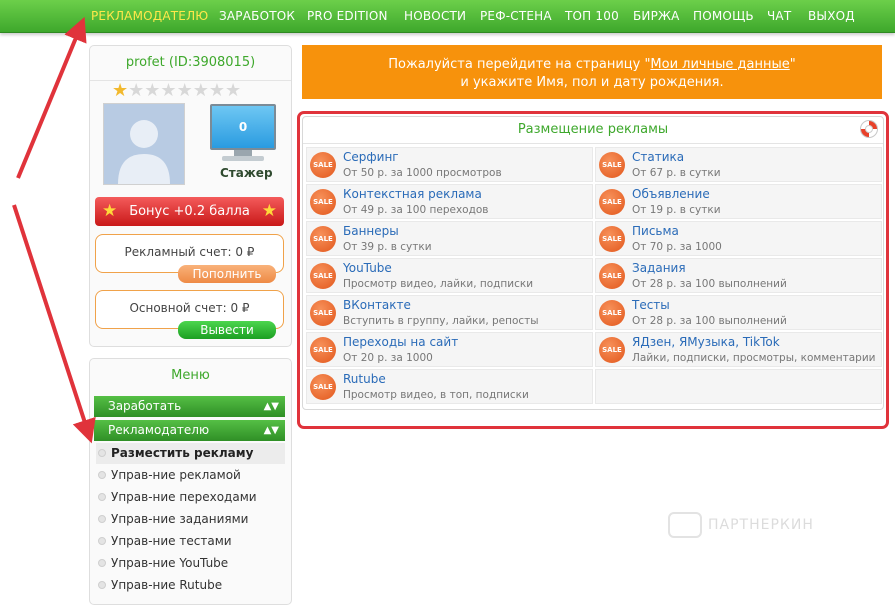 Image resolution: width=895 pixels, height=605 pixels. Describe the element at coordinates (400, 342) in the screenshot. I see `ad-type-title: Переходы на сайт` at that location.